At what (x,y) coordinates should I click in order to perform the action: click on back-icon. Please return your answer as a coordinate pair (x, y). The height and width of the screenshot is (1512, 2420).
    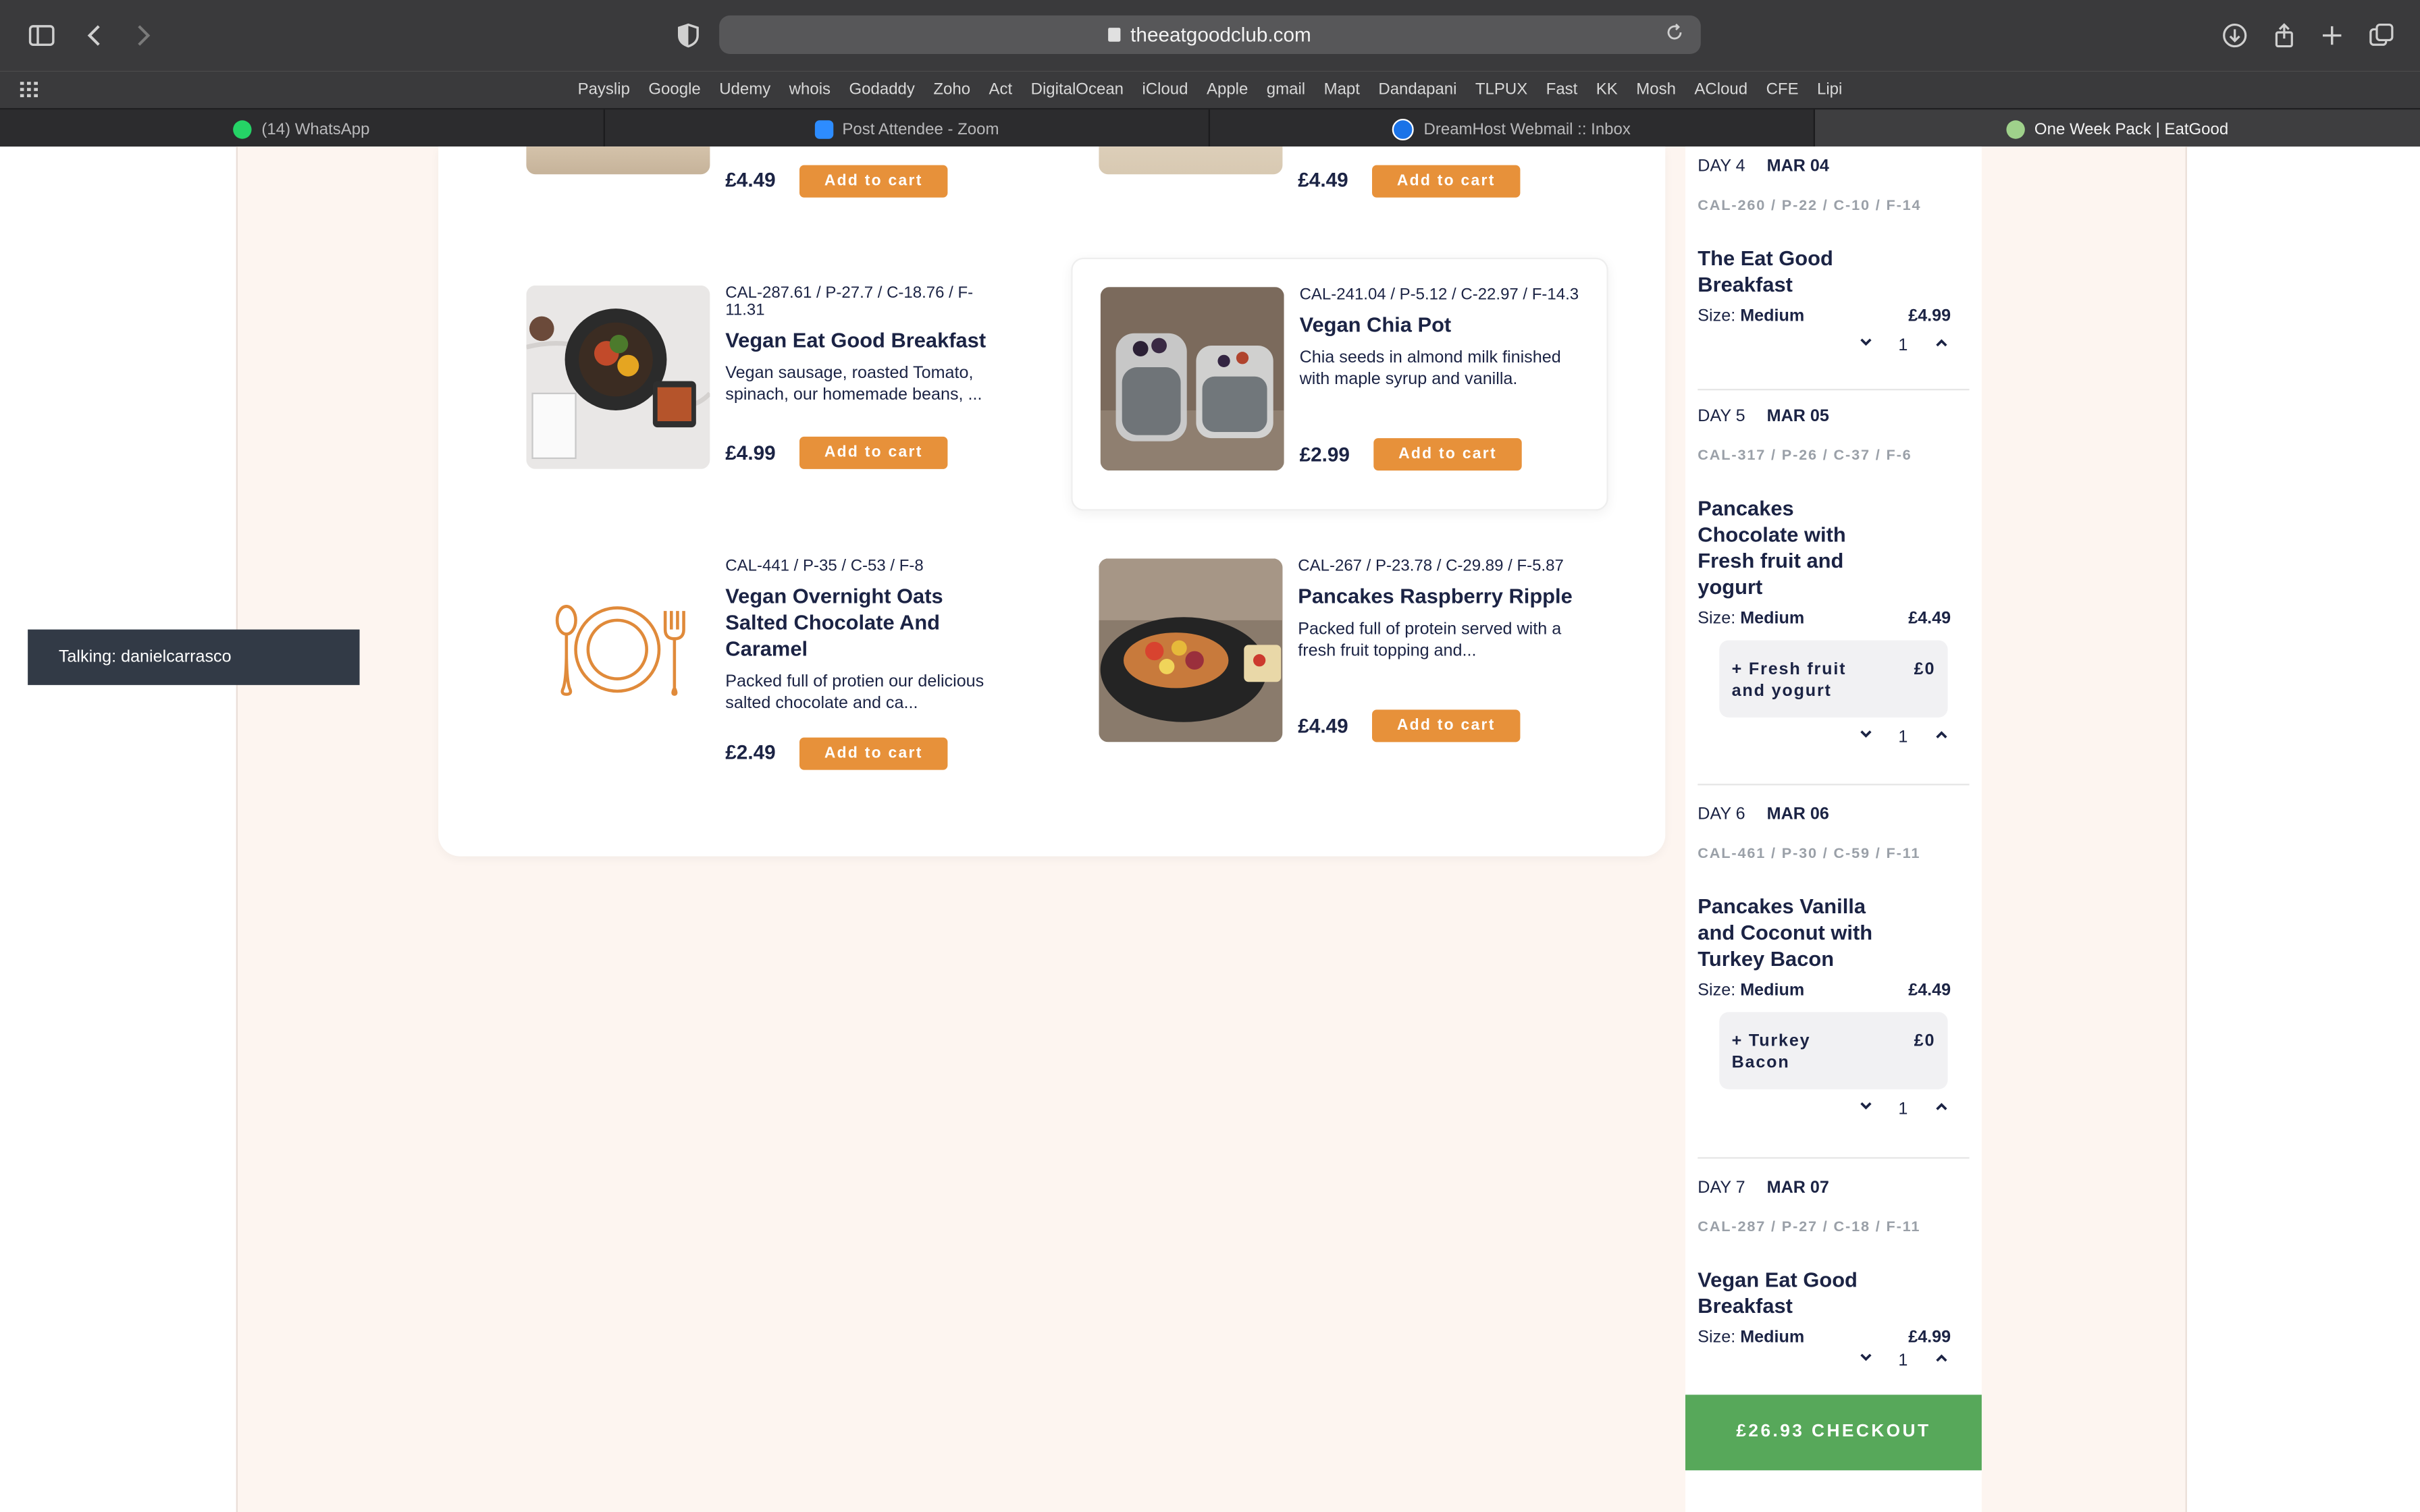
    Looking at the image, I should click on (95, 35).